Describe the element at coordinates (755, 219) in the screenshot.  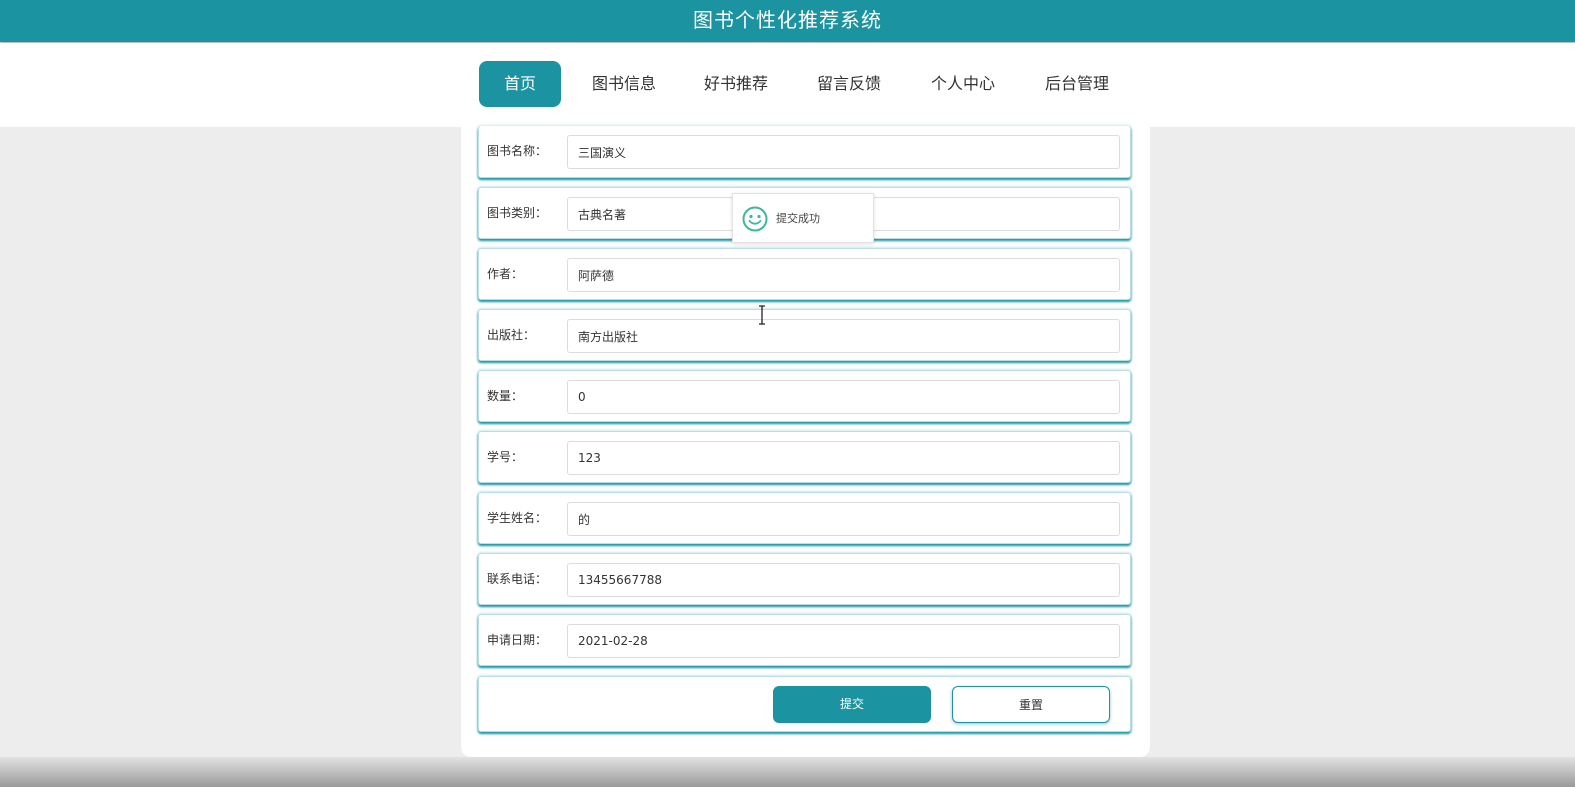
I see `smiley-icon` at that location.